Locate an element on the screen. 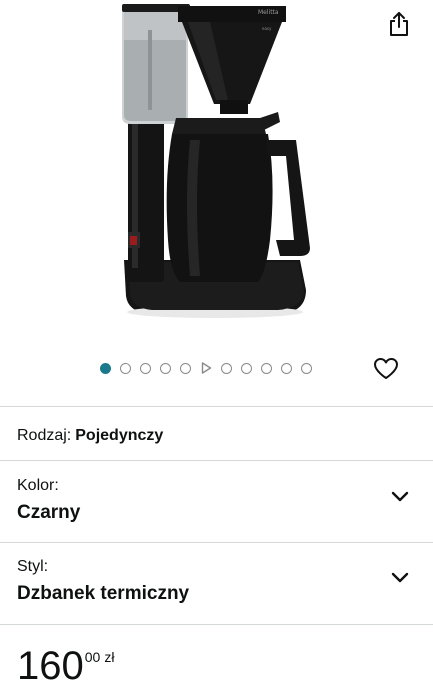  price-whole: 160 is located at coordinates (50, 666).